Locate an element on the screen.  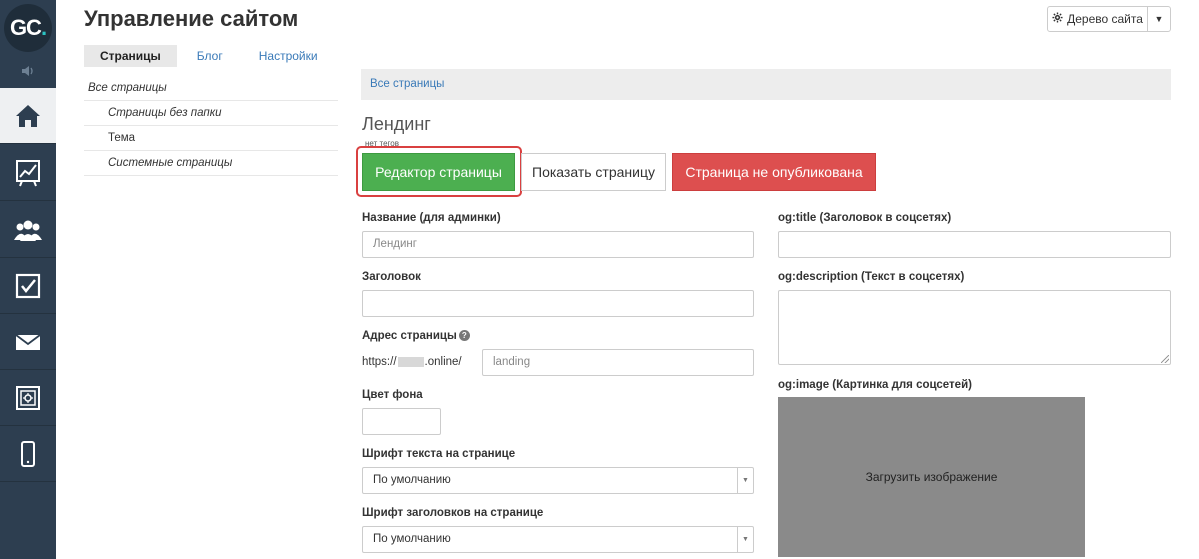
masked-domain is located at coordinates (410, 362).